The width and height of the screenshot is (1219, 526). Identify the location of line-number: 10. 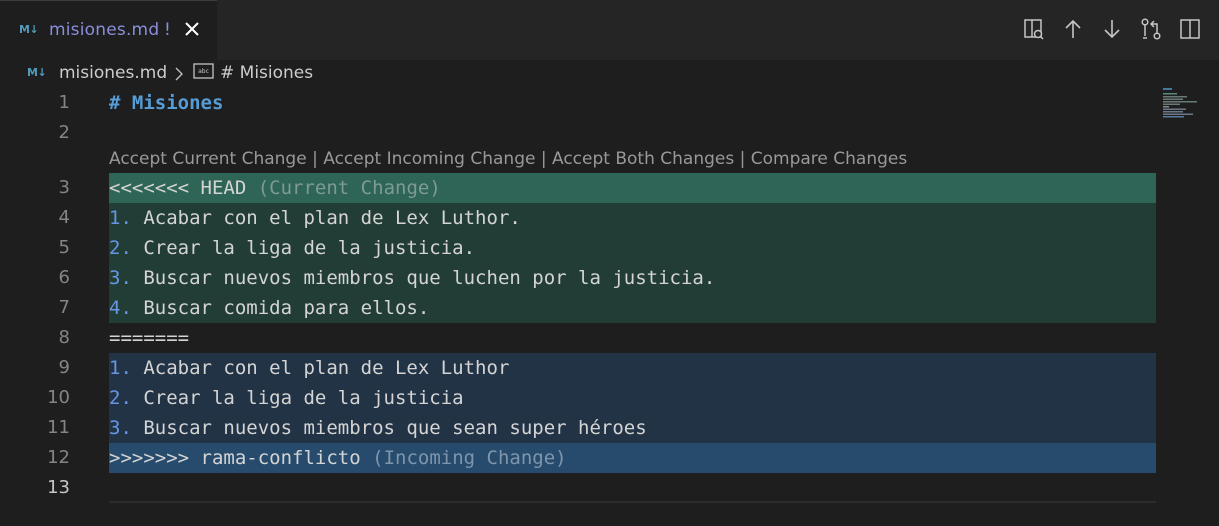
(58, 397).